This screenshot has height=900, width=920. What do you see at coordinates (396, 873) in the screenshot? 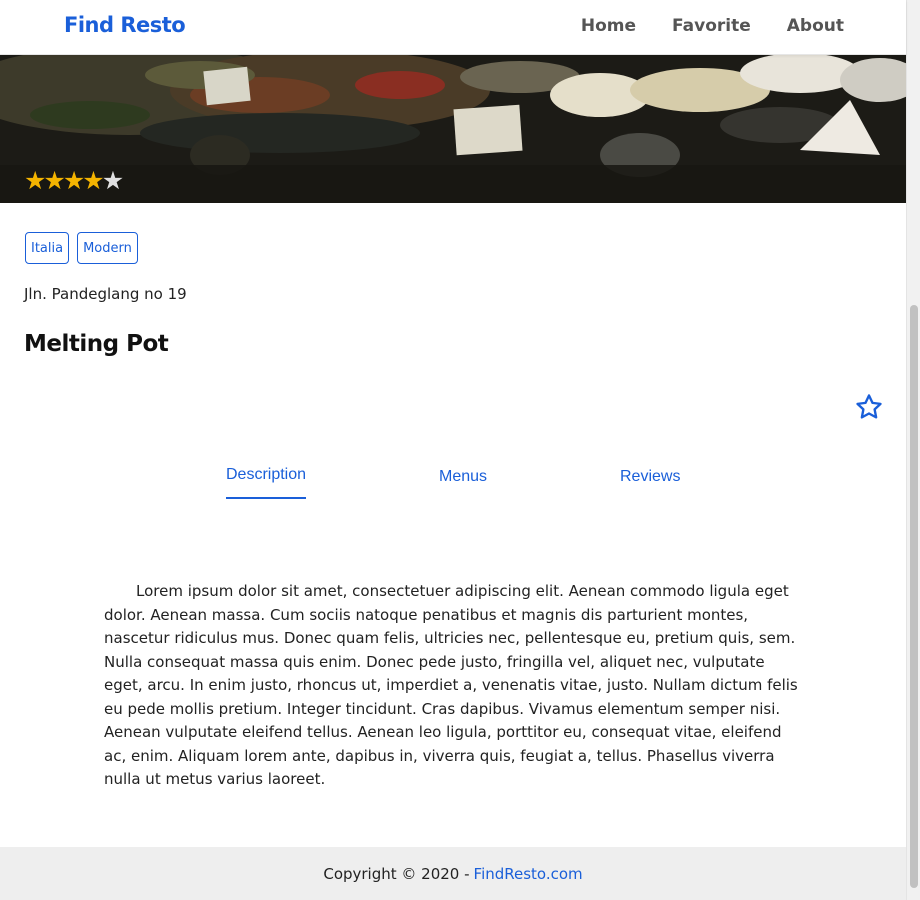
I see `copyright-text: Copyright © 2020 -` at bounding box center [396, 873].